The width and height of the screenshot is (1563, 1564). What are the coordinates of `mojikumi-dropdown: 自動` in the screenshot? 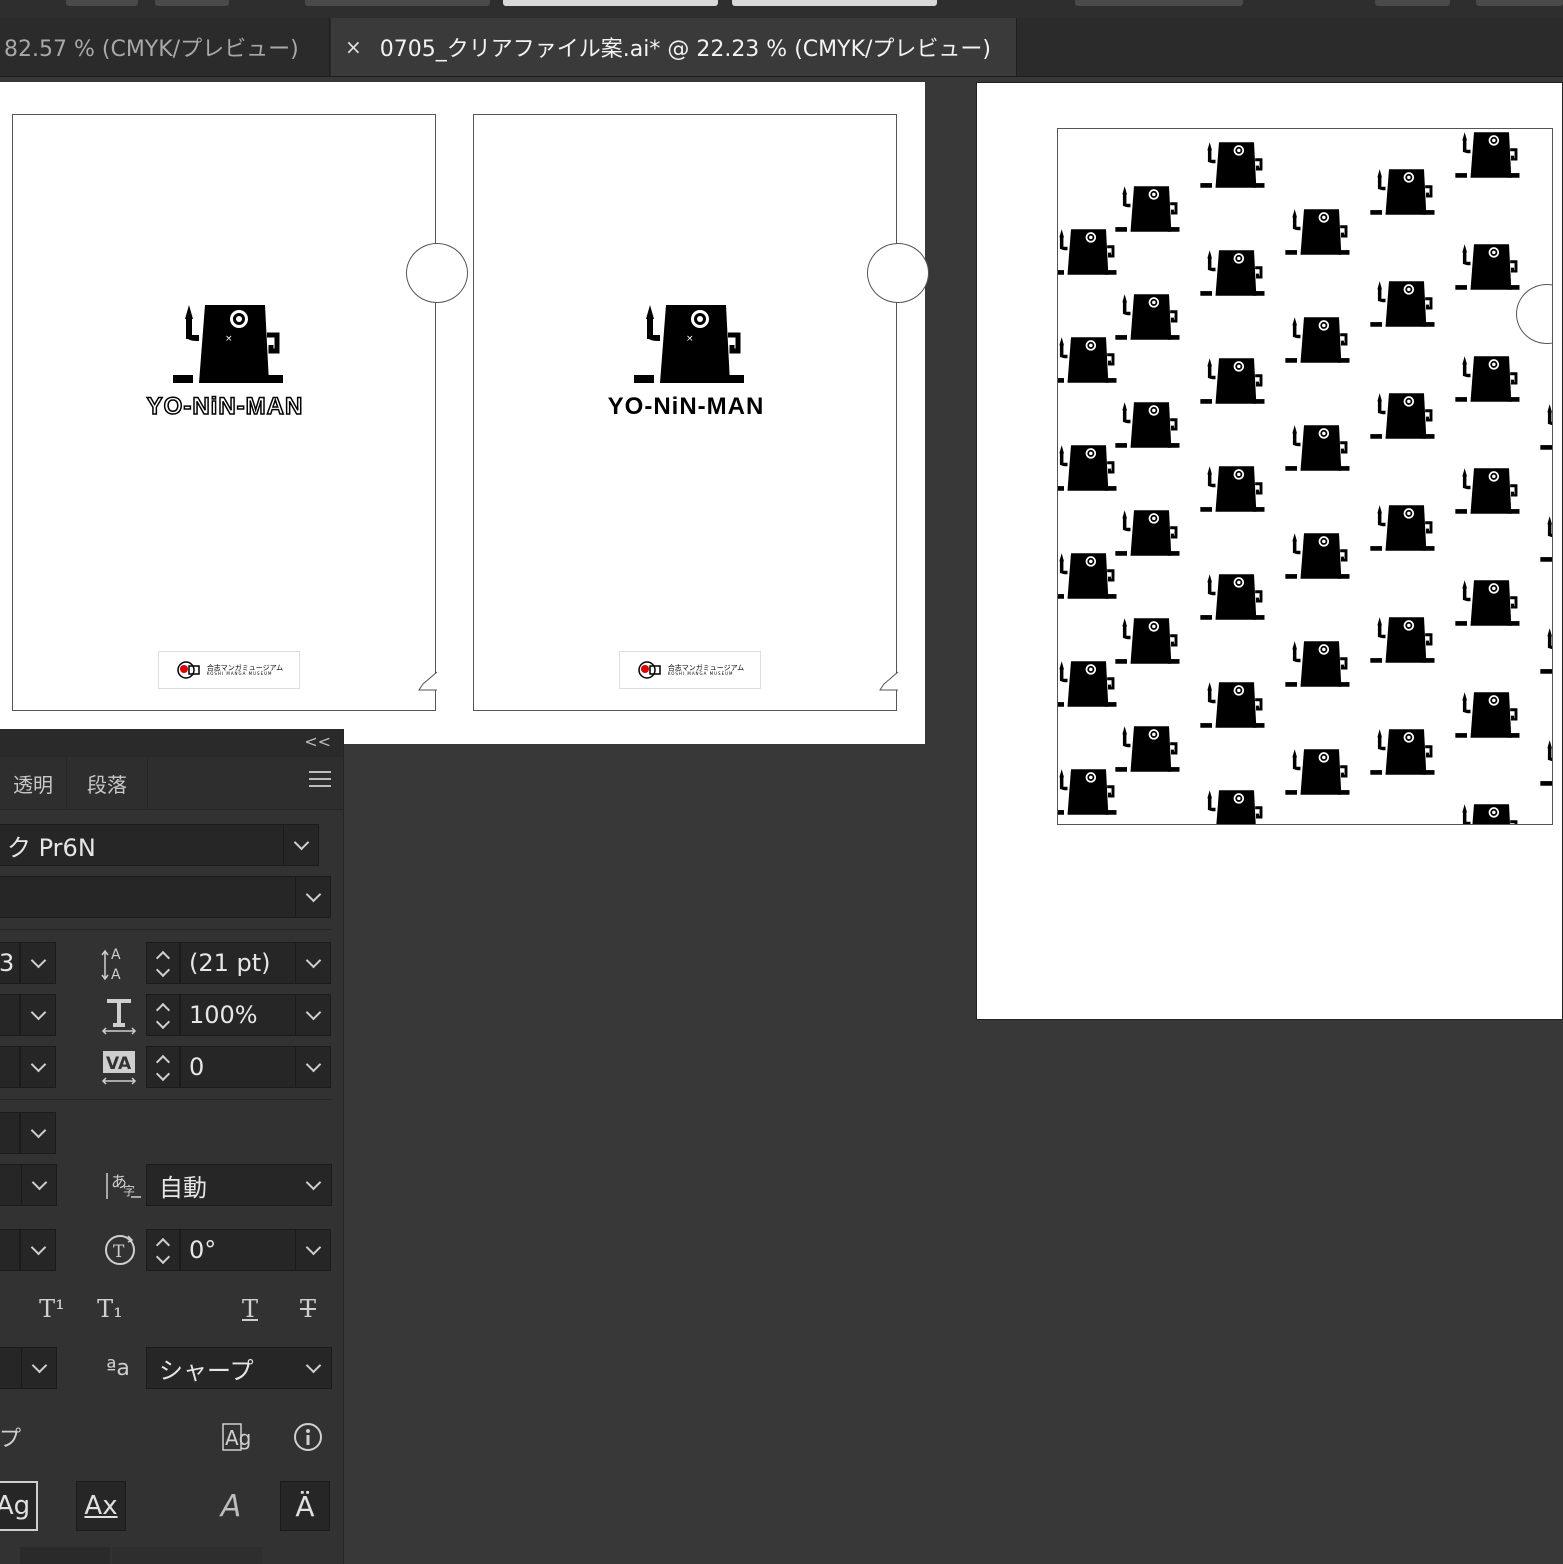 It's located at (239, 1185).